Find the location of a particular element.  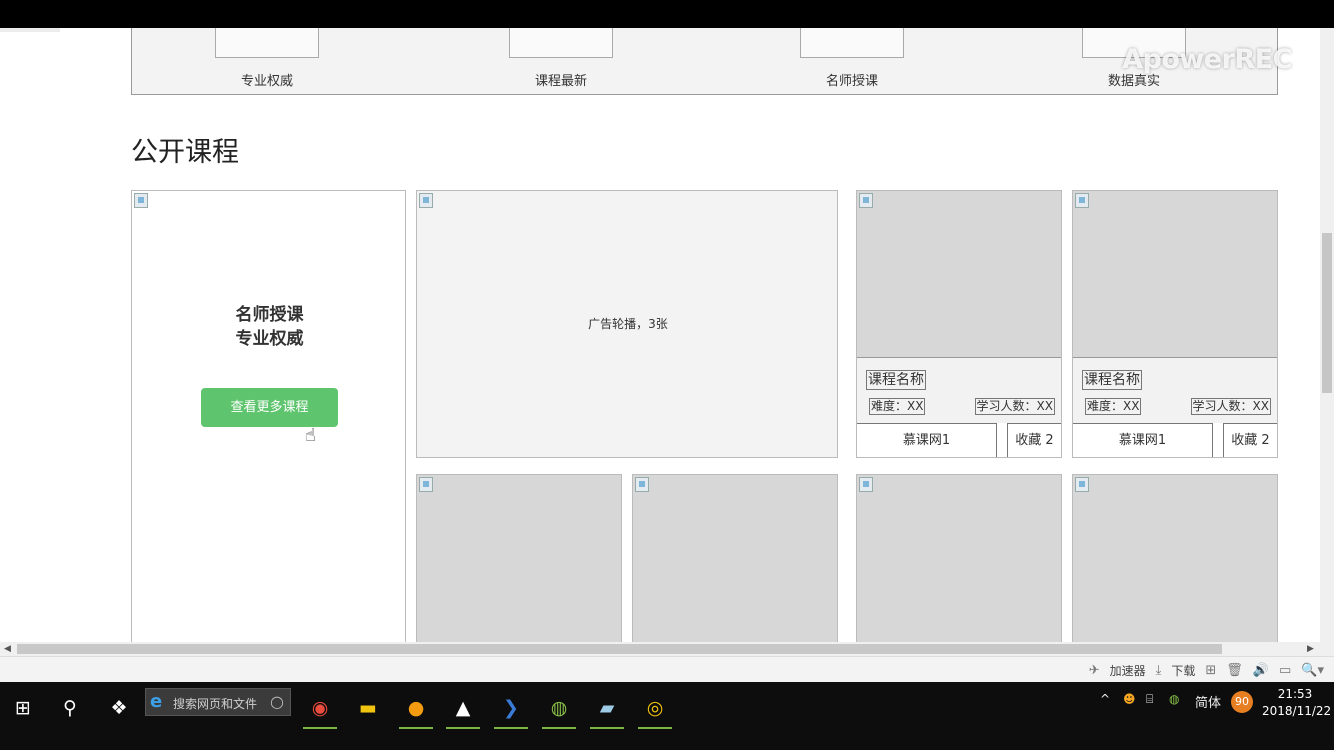

powershell-icon: ❯ is located at coordinates (511, 709).